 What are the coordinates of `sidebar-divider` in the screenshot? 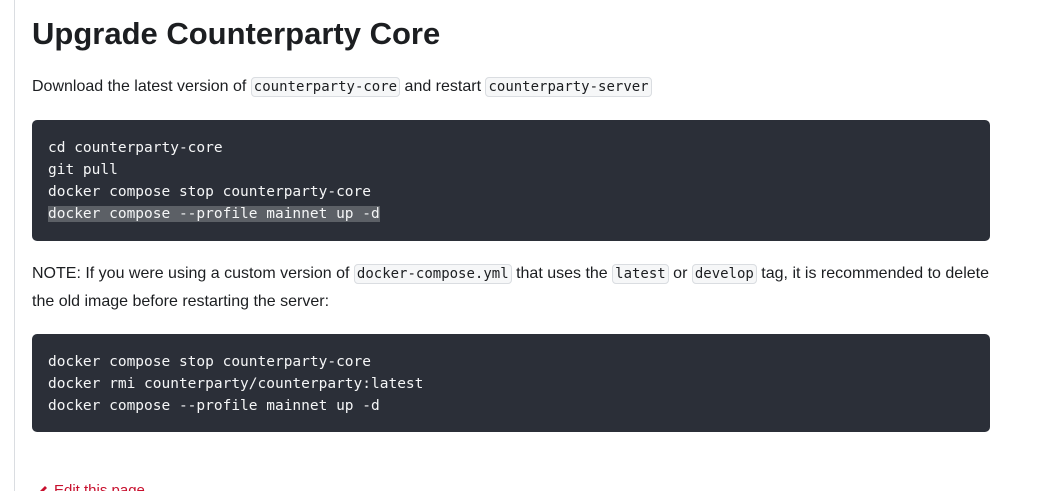 It's located at (14, 245).